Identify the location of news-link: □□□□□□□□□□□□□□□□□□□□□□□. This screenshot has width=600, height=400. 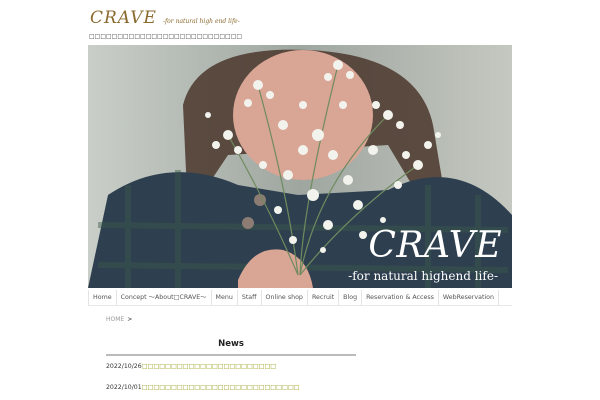
(209, 367).